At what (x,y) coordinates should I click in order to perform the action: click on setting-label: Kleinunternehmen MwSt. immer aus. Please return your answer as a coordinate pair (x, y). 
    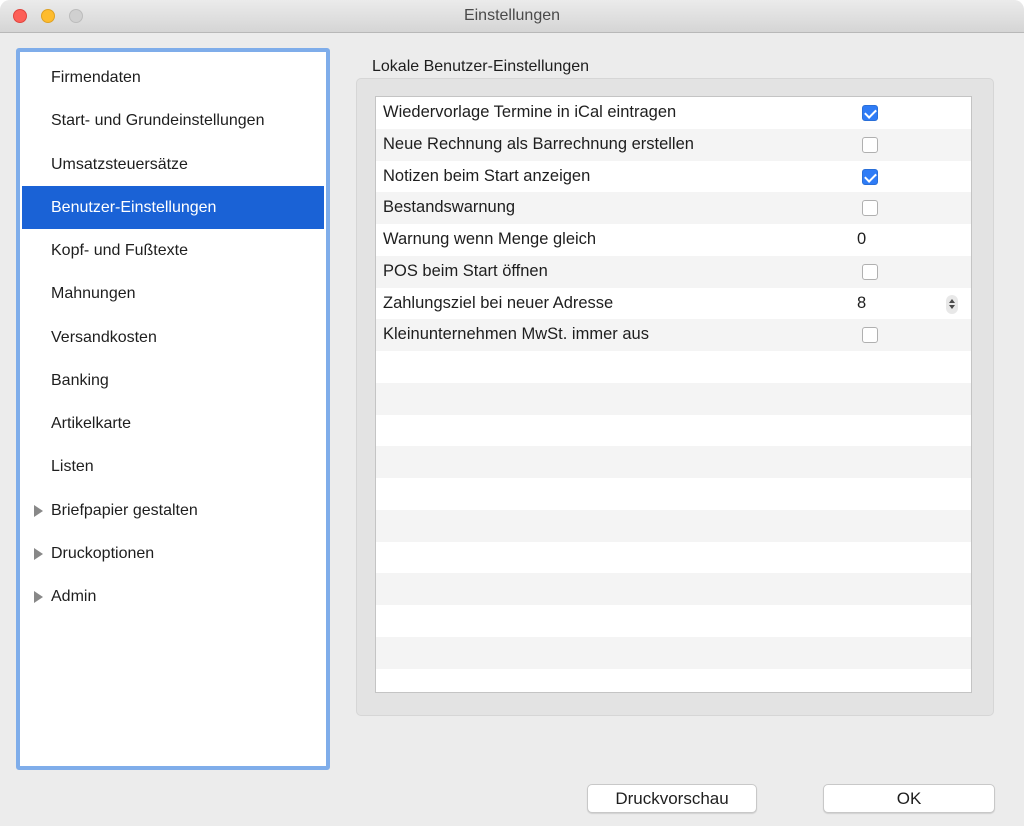
    Looking at the image, I should click on (516, 334).